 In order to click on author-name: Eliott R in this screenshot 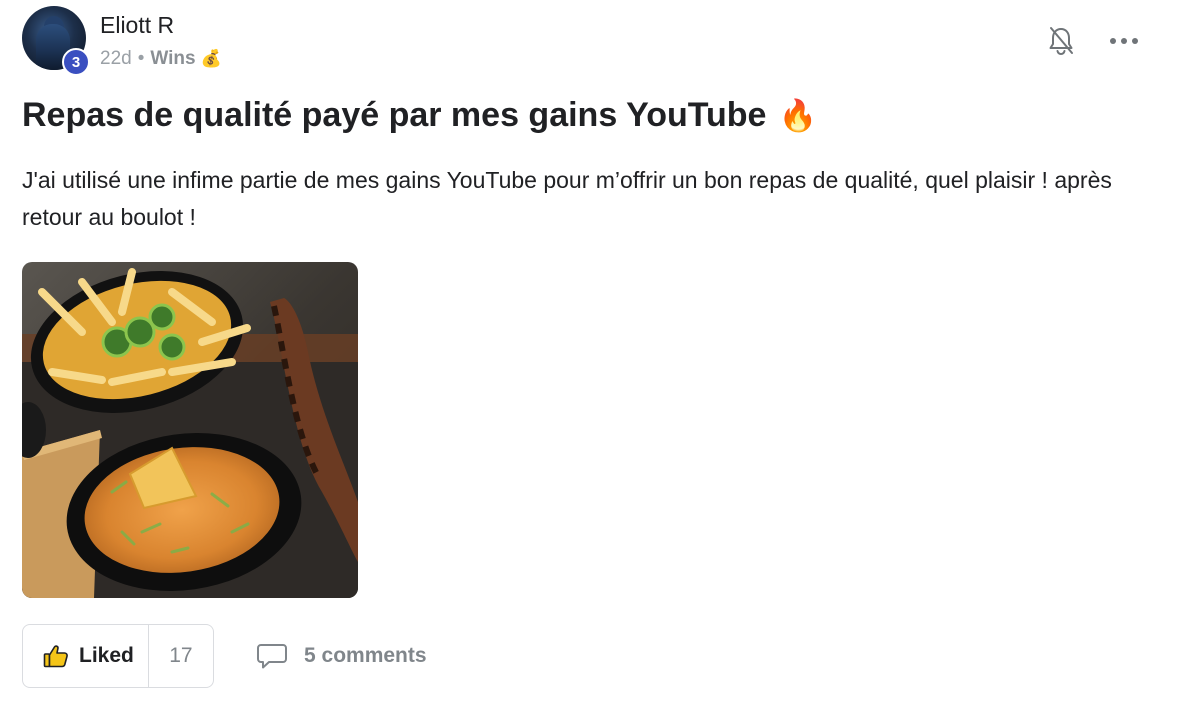, I will do `click(137, 25)`.